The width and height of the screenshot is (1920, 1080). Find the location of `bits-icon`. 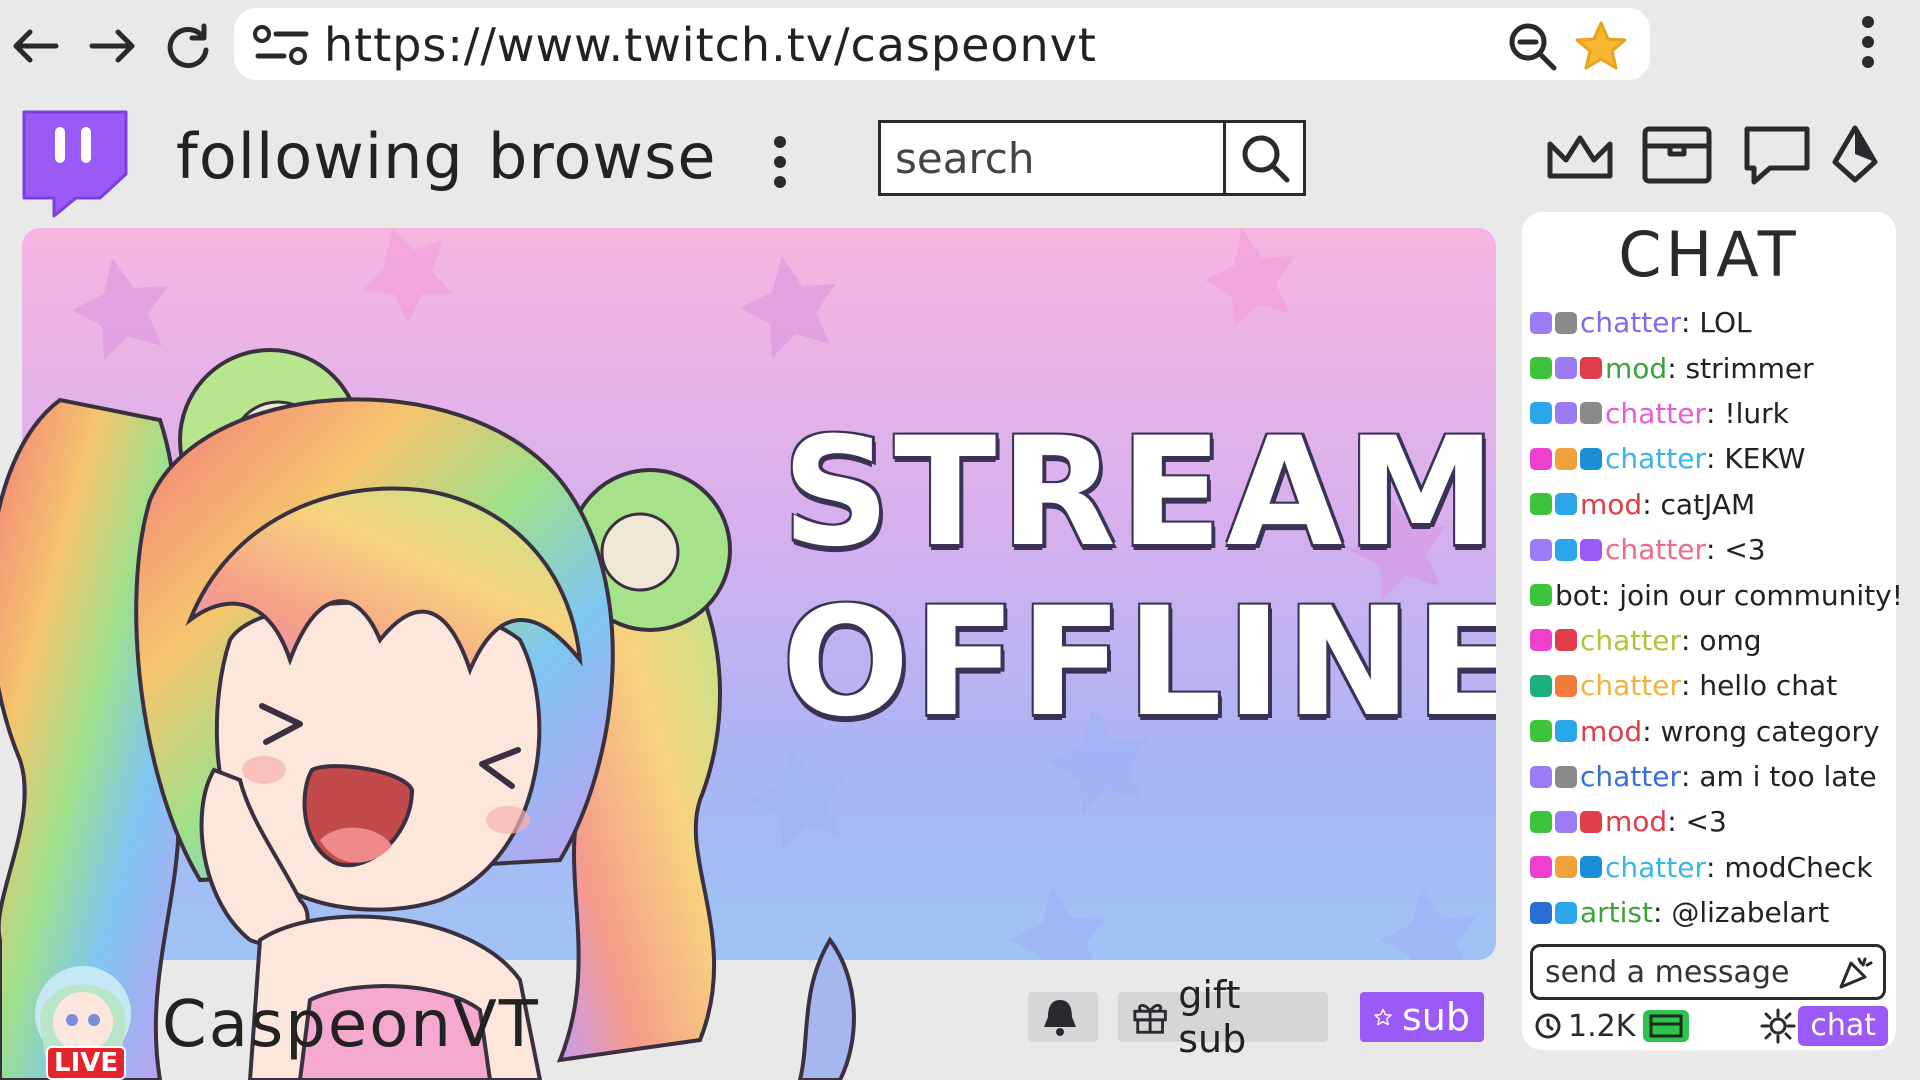

bits-icon is located at coordinates (1855, 155).